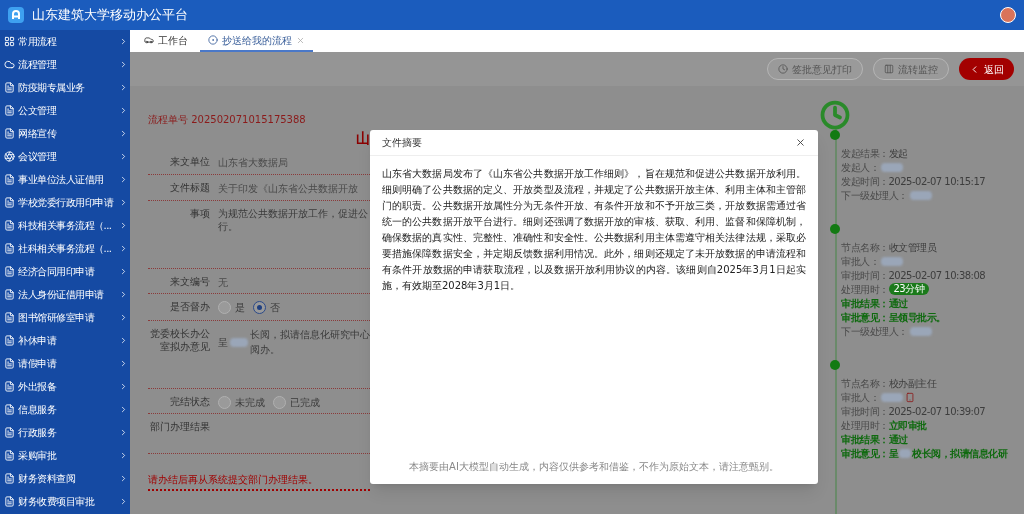 The width and height of the screenshot is (1024, 514). I want to click on sidebar-item: 流程管理, so click(65, 64).